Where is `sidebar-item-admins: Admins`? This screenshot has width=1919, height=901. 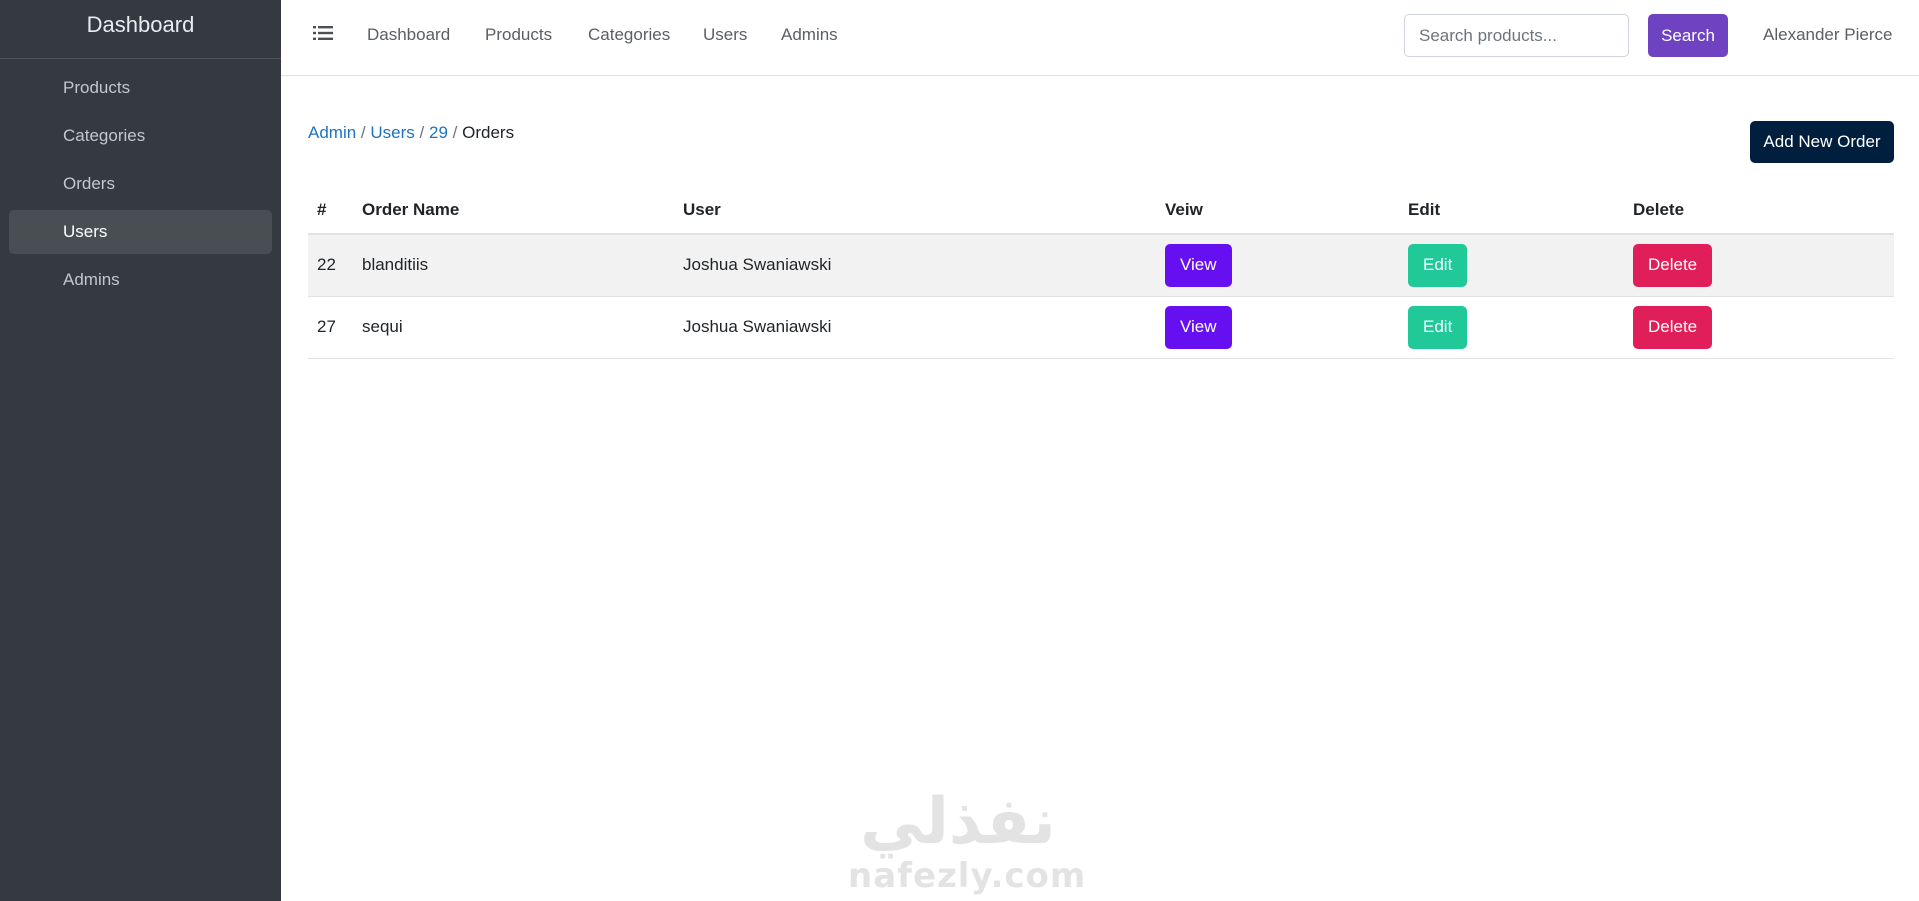 sidebar-item-admins: Admins is located at coordinates (140, 280).